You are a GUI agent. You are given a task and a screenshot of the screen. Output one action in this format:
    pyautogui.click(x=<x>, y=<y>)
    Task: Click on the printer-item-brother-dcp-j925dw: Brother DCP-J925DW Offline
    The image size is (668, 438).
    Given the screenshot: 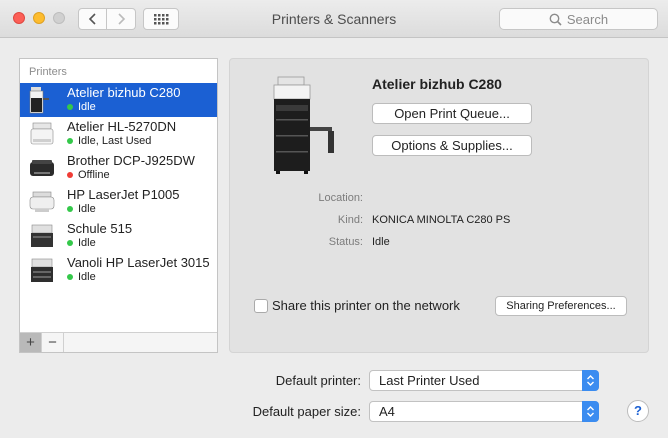 What is the action you would take?
    pyautogui.click(x=118, y=168)
    